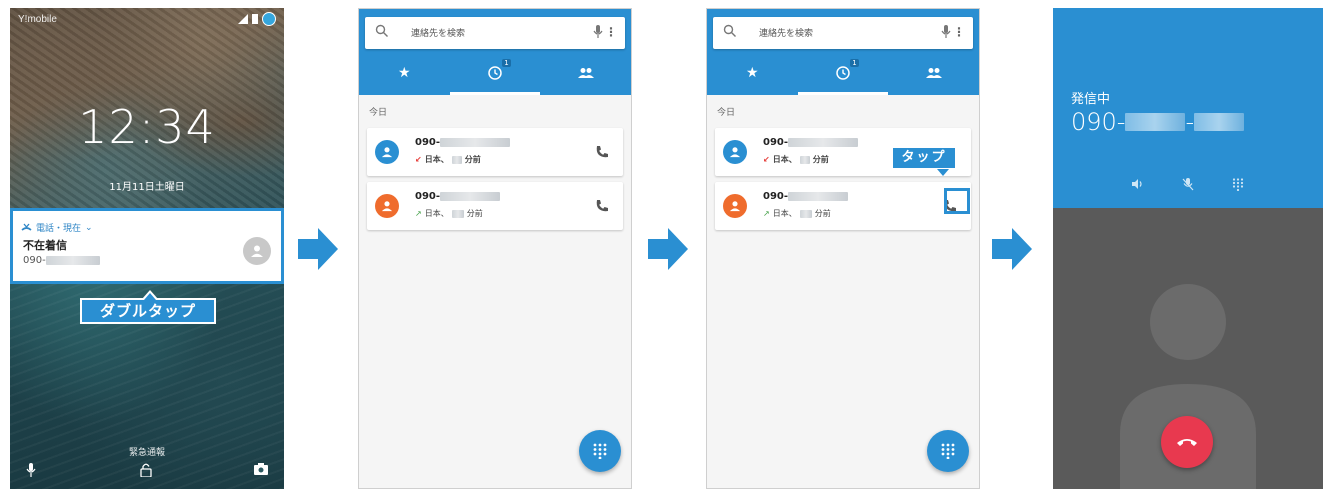 This screenshot has width=1323, height=489. I want to click on call-header: 発信中 090- -, so click(1188, 108).